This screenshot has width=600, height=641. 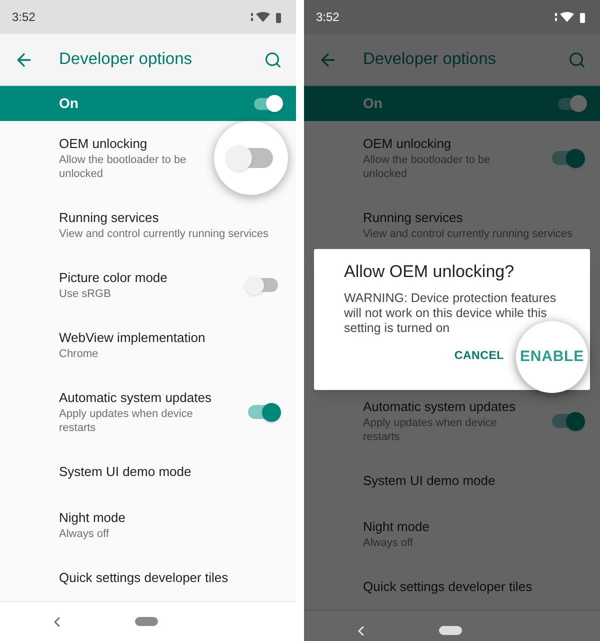 I want to click on dialog-title: Allow OEM unlocking?, so click(x=430, y=272).